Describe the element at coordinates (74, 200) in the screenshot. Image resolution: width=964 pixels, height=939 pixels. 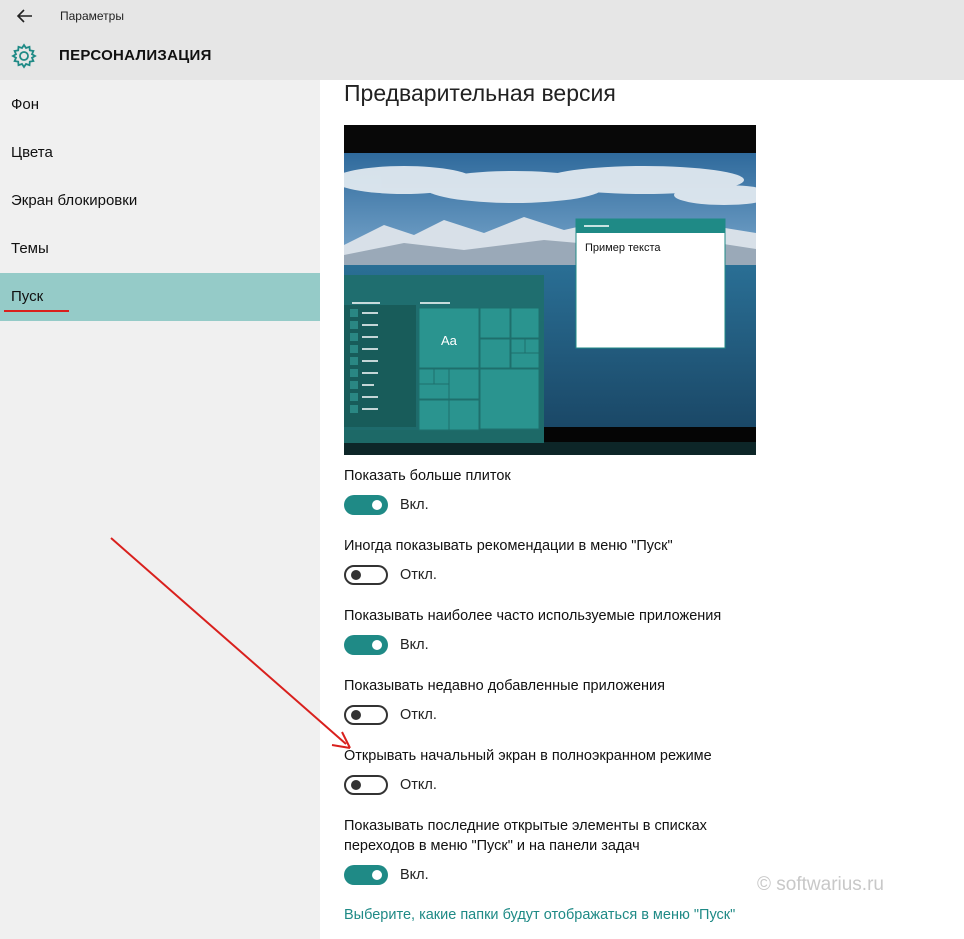
I see `sidebar-item-label: Экран блокировки` at that location.